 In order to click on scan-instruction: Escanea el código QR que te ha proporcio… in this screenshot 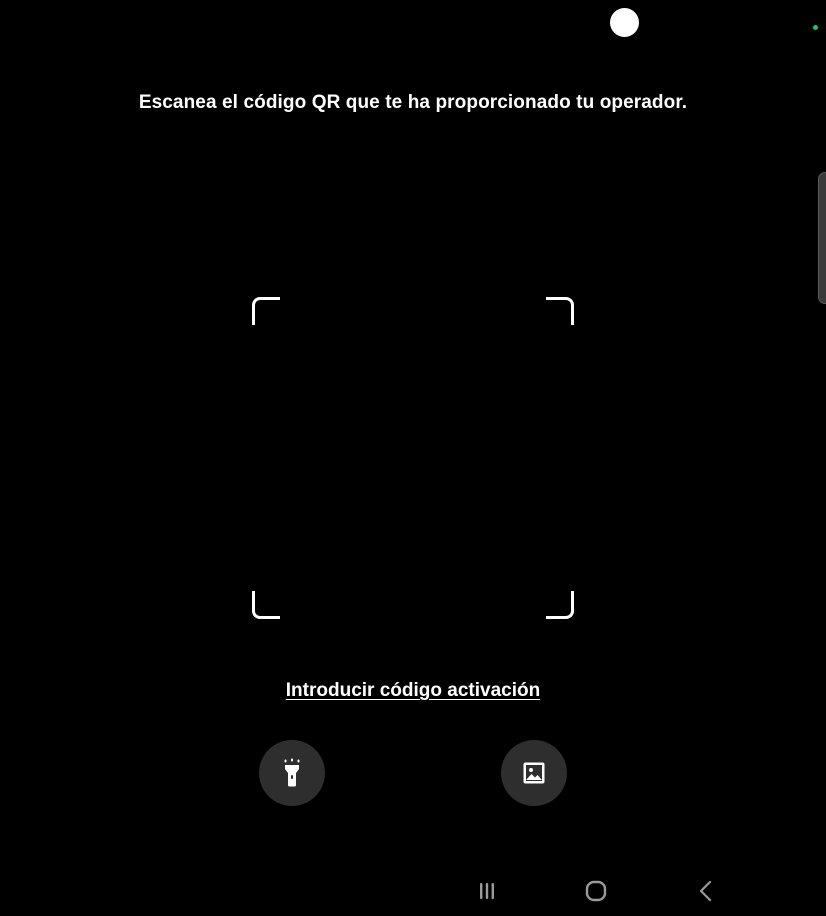, I will do `click(413, 102)`.